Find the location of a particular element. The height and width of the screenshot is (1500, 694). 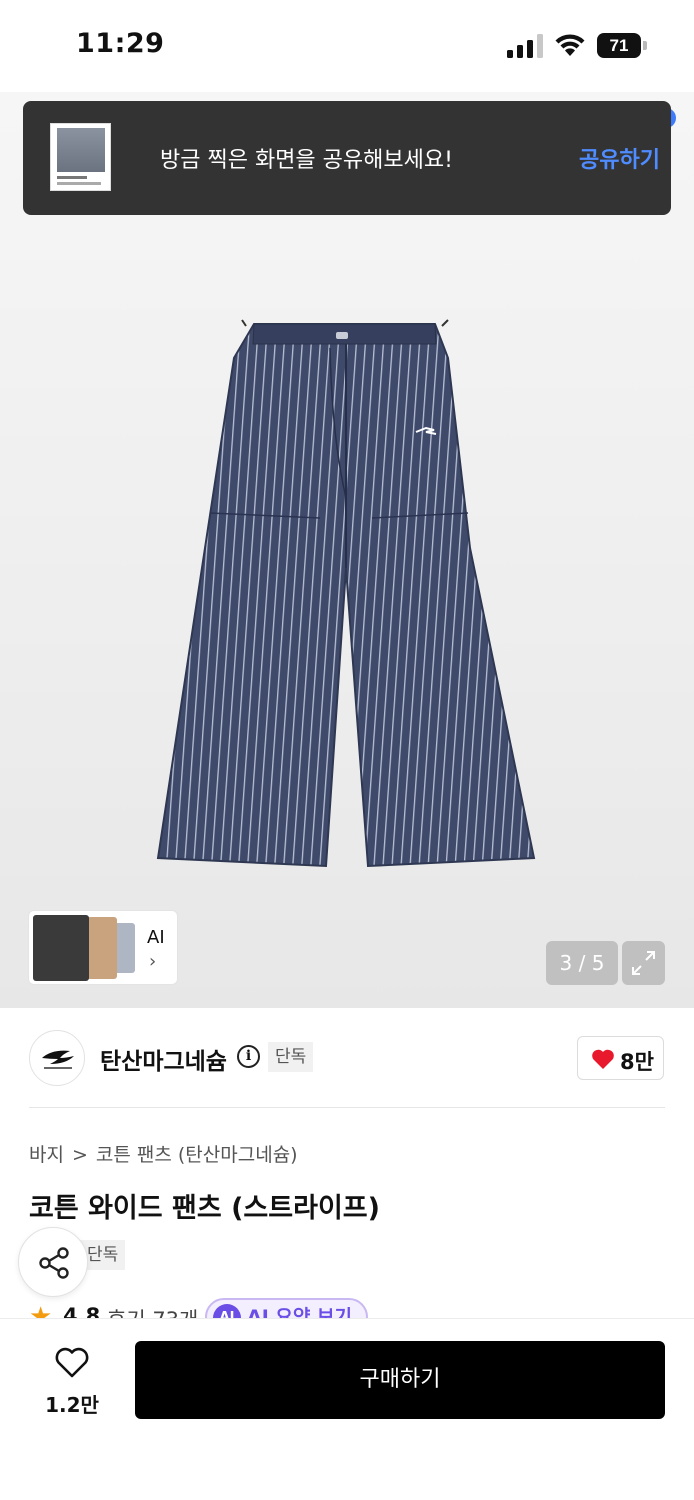

buy-button: 구매하기 is located at coordinates (400, 1380).